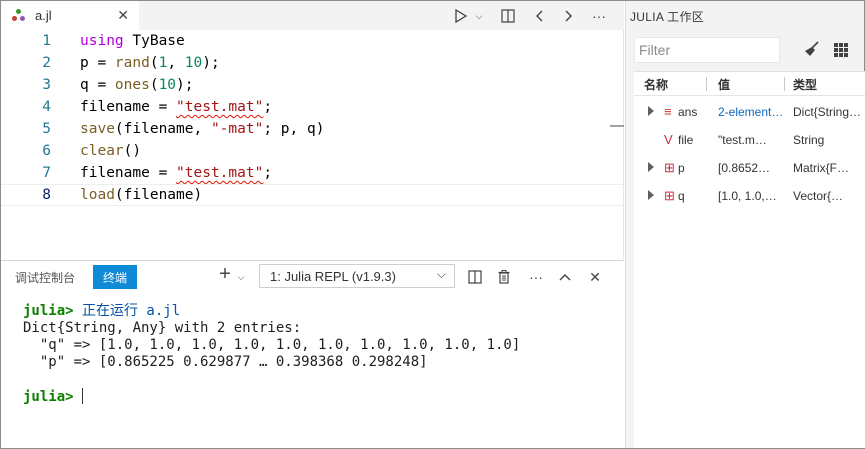 This screenshot has width=865, height=449. I want to click on line-number: 1, so click(46, 41).